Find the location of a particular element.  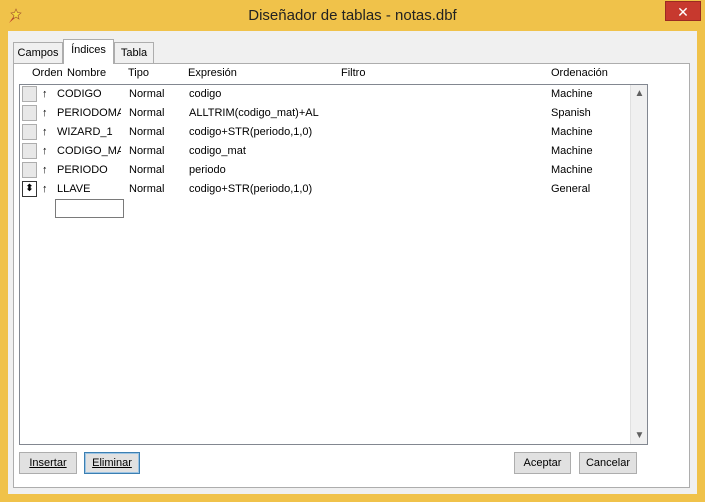

insertar-button: Insertar is located at coordinates (48, 463).